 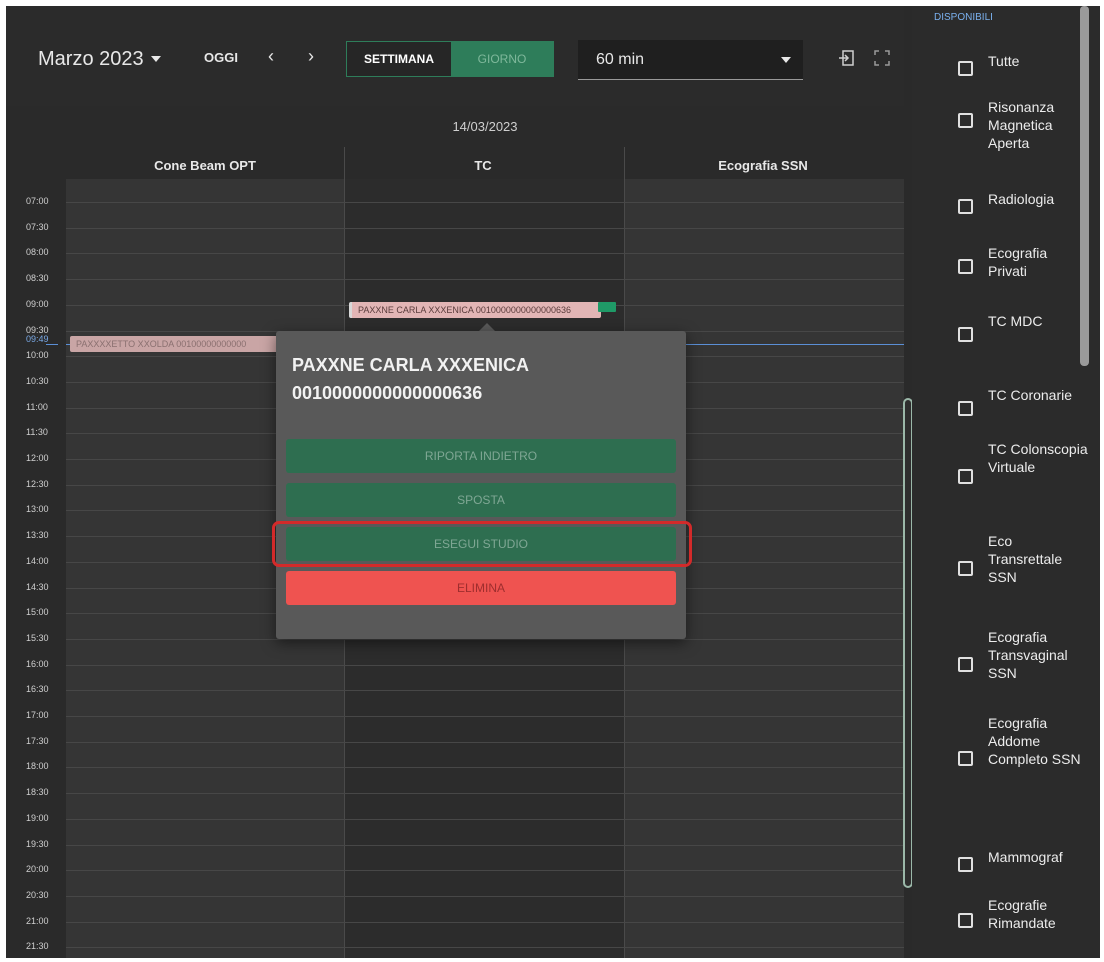 What do you see at coordinates (37, 869) in the screenshot?
I see `time-label: 20:00` at bounding box center [37, 869].